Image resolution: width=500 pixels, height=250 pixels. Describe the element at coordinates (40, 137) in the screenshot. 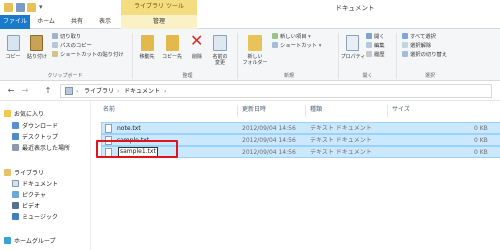

I see `nav-label: デスクトップ` at that location.